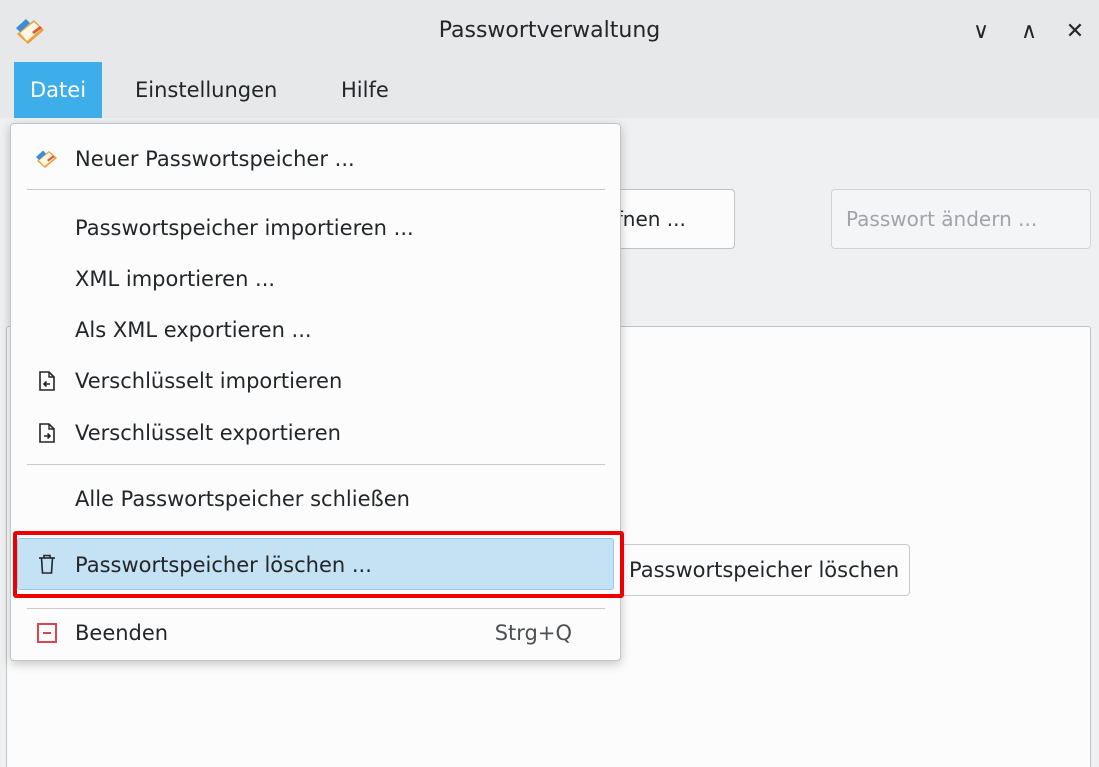 Image resolution: width=1099 pixels, height=767 pixels. I want to click on menu-item-label: Verschlüsselt importieren, so click(209, 381).